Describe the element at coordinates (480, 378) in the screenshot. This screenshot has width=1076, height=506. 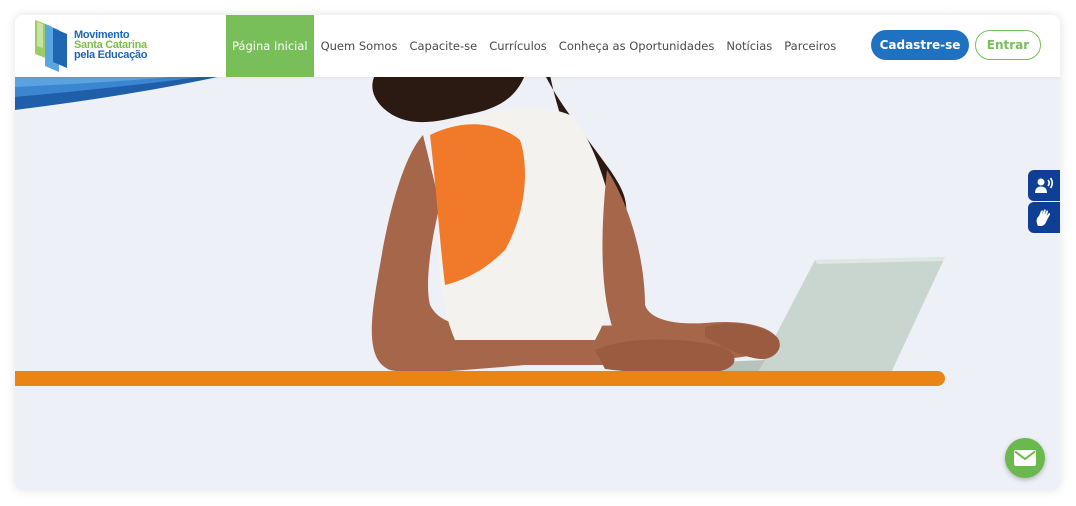
I see `orange-accent-bar` at that location.